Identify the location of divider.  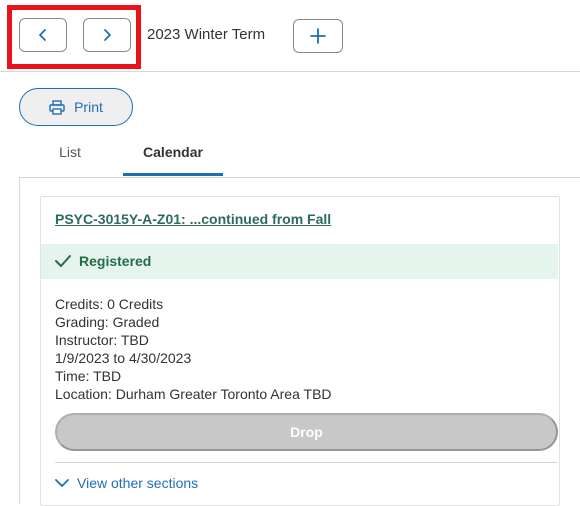
(306, 462).